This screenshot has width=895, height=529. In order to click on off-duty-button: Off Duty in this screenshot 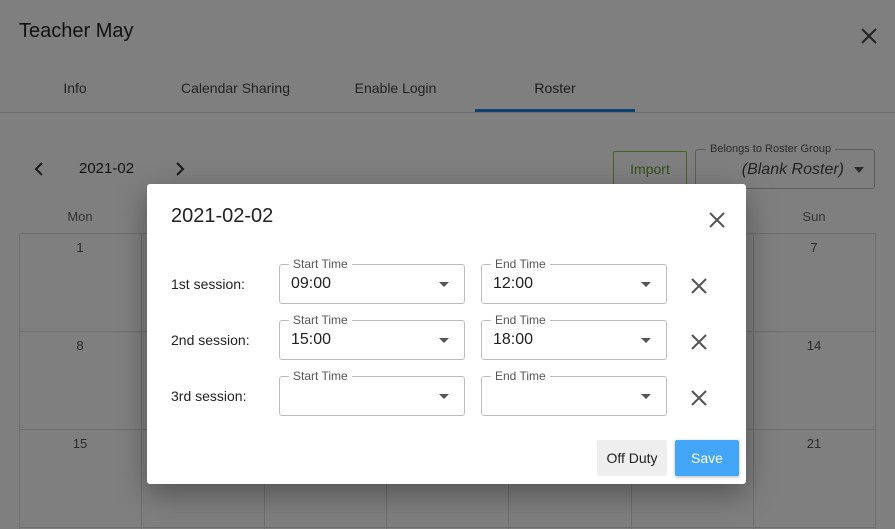, I will do `click(632, 458)`.